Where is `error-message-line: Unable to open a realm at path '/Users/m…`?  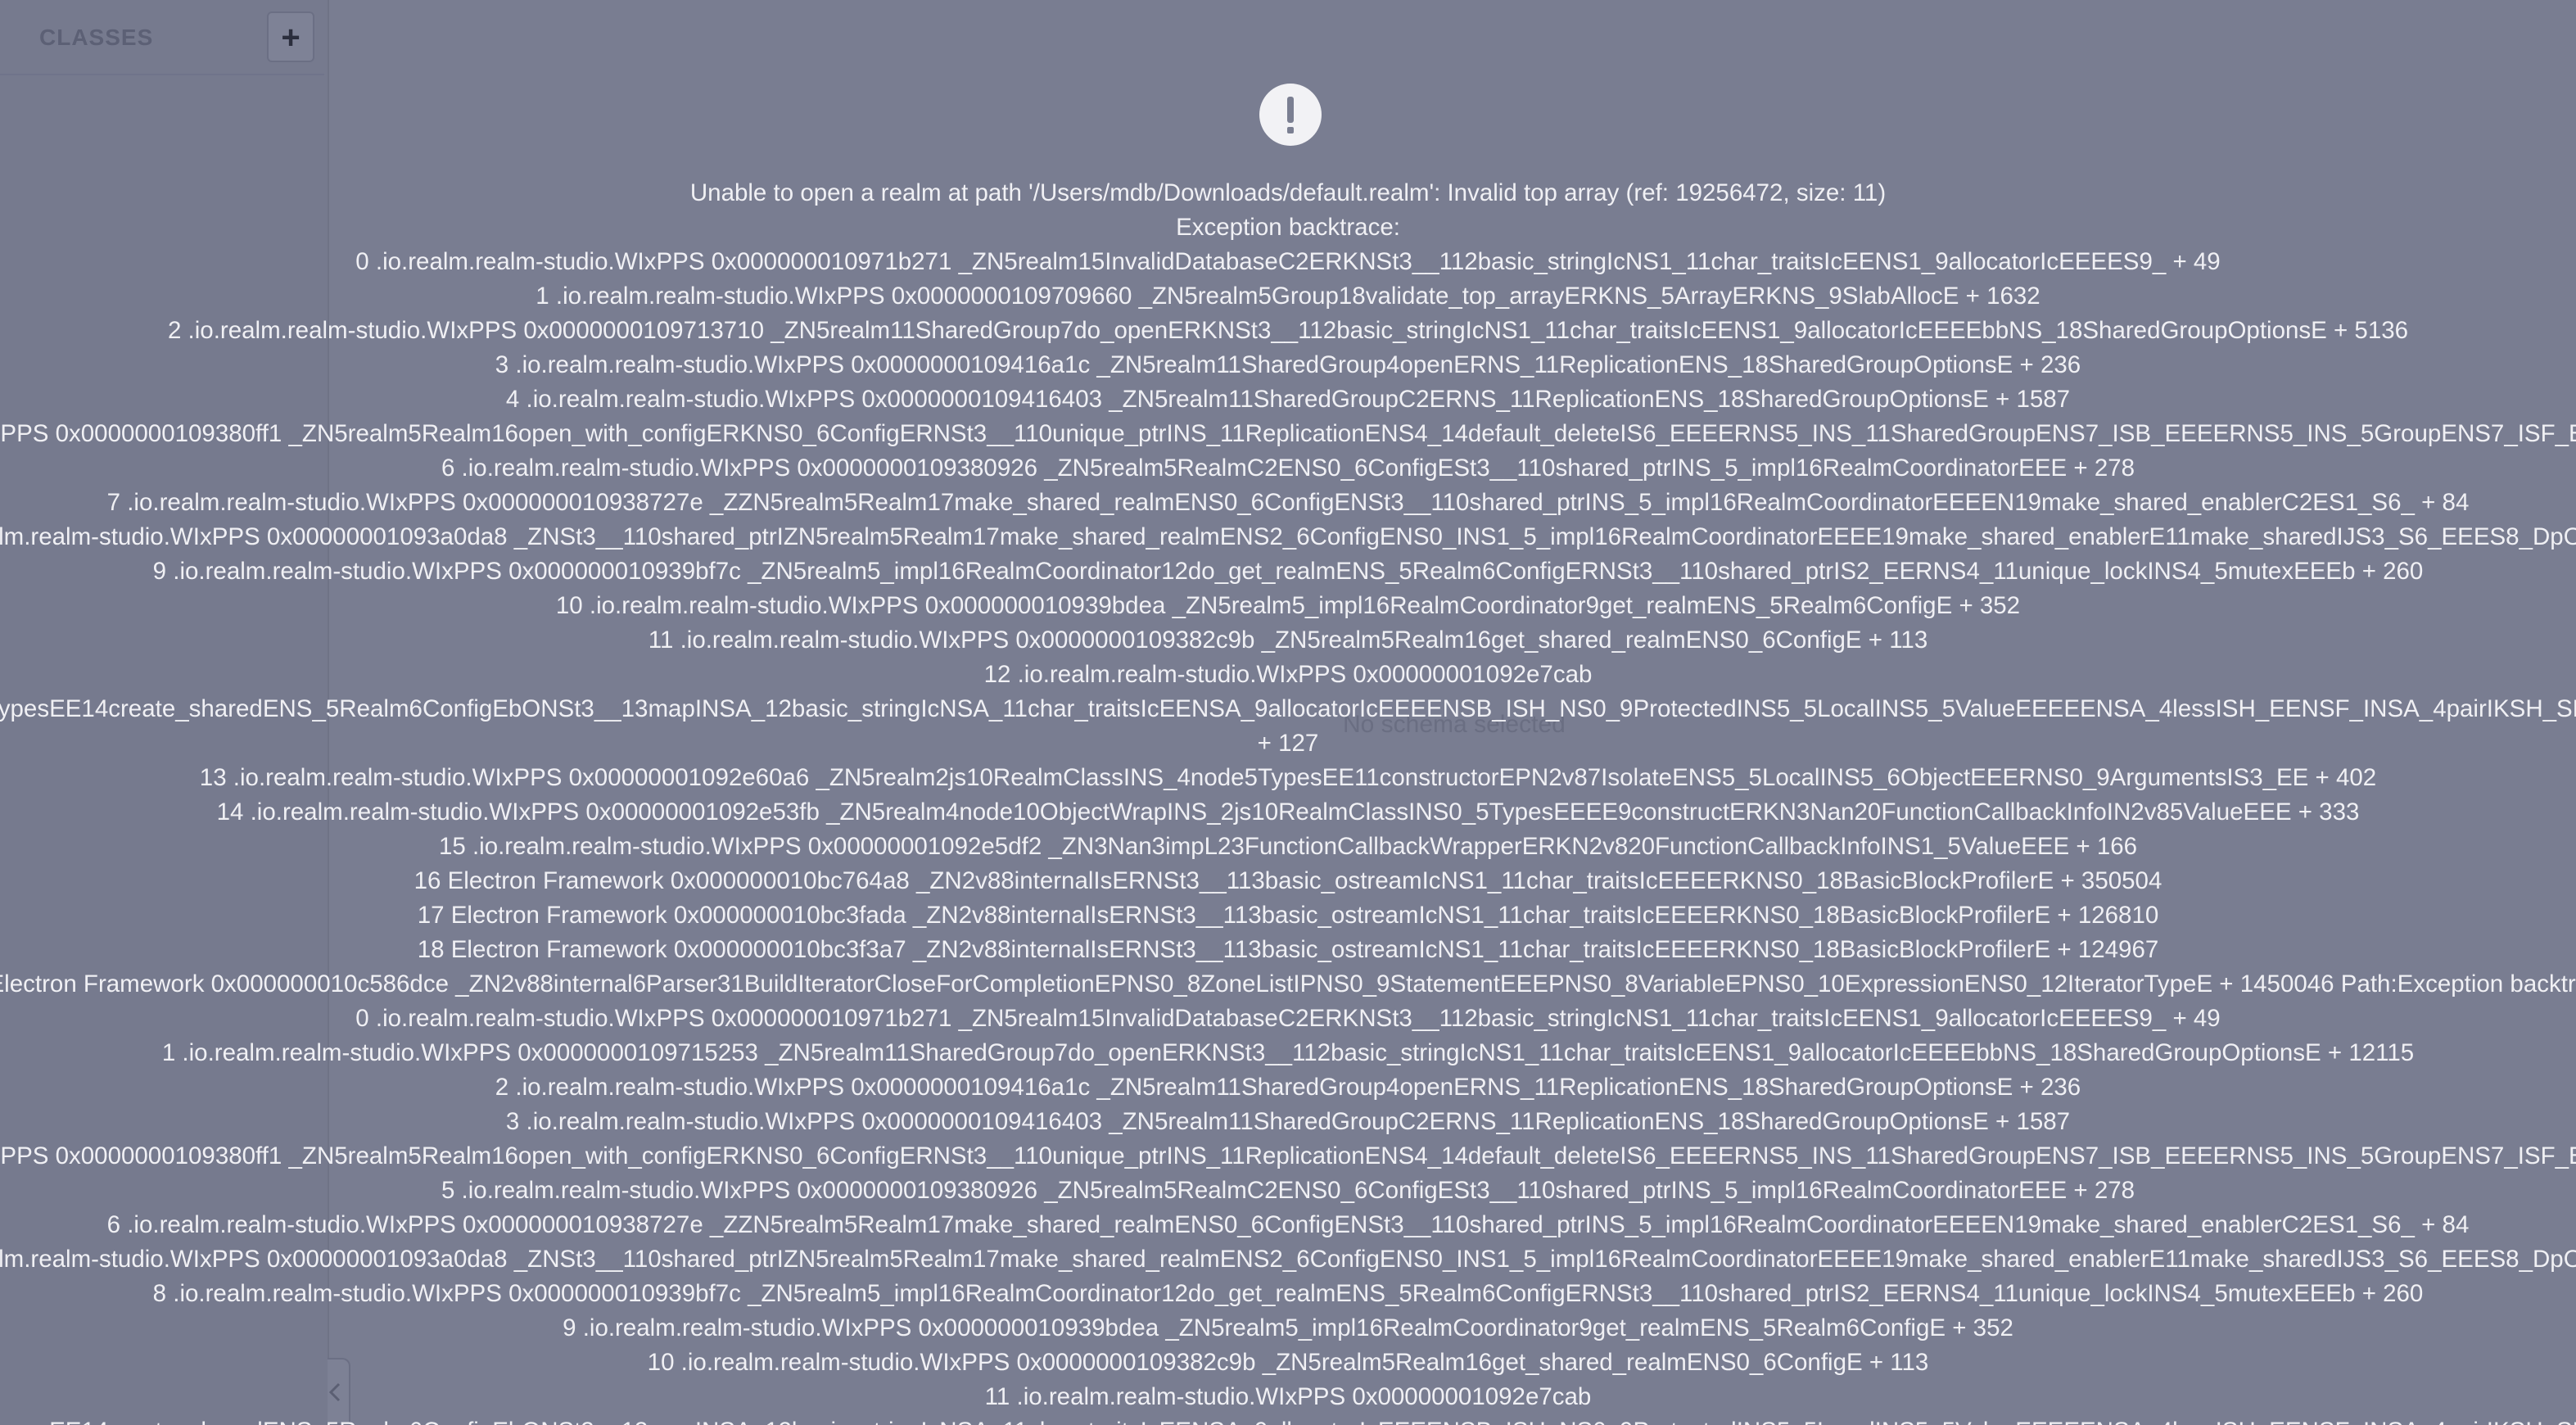
error-message-line: Unable to open a realm at path '/Users/m… is located at coordinates (1288, 193).